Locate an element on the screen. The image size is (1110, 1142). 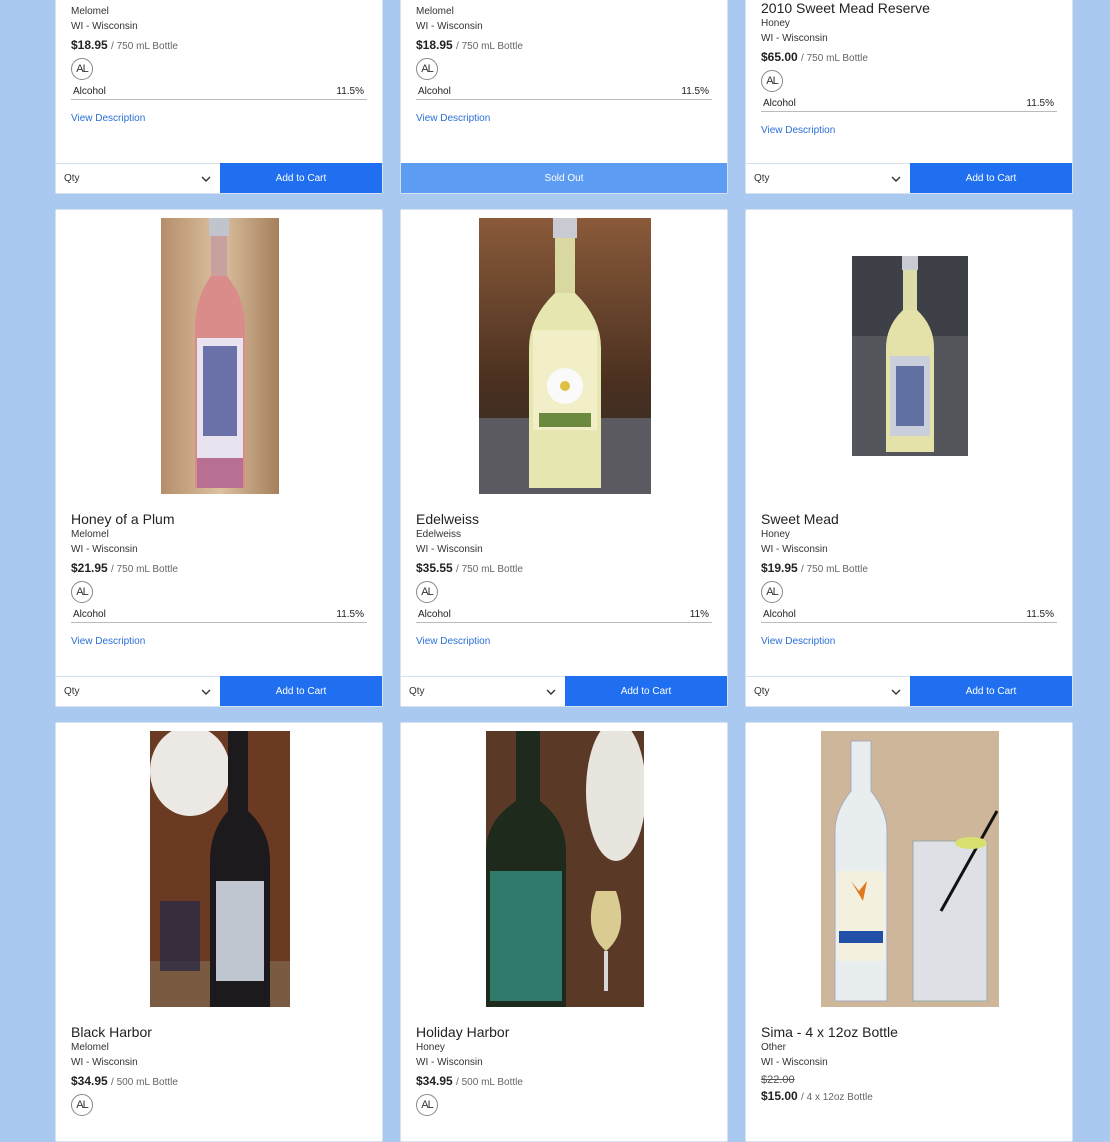
price: $34.95 is located at coordinates (89, 1081).